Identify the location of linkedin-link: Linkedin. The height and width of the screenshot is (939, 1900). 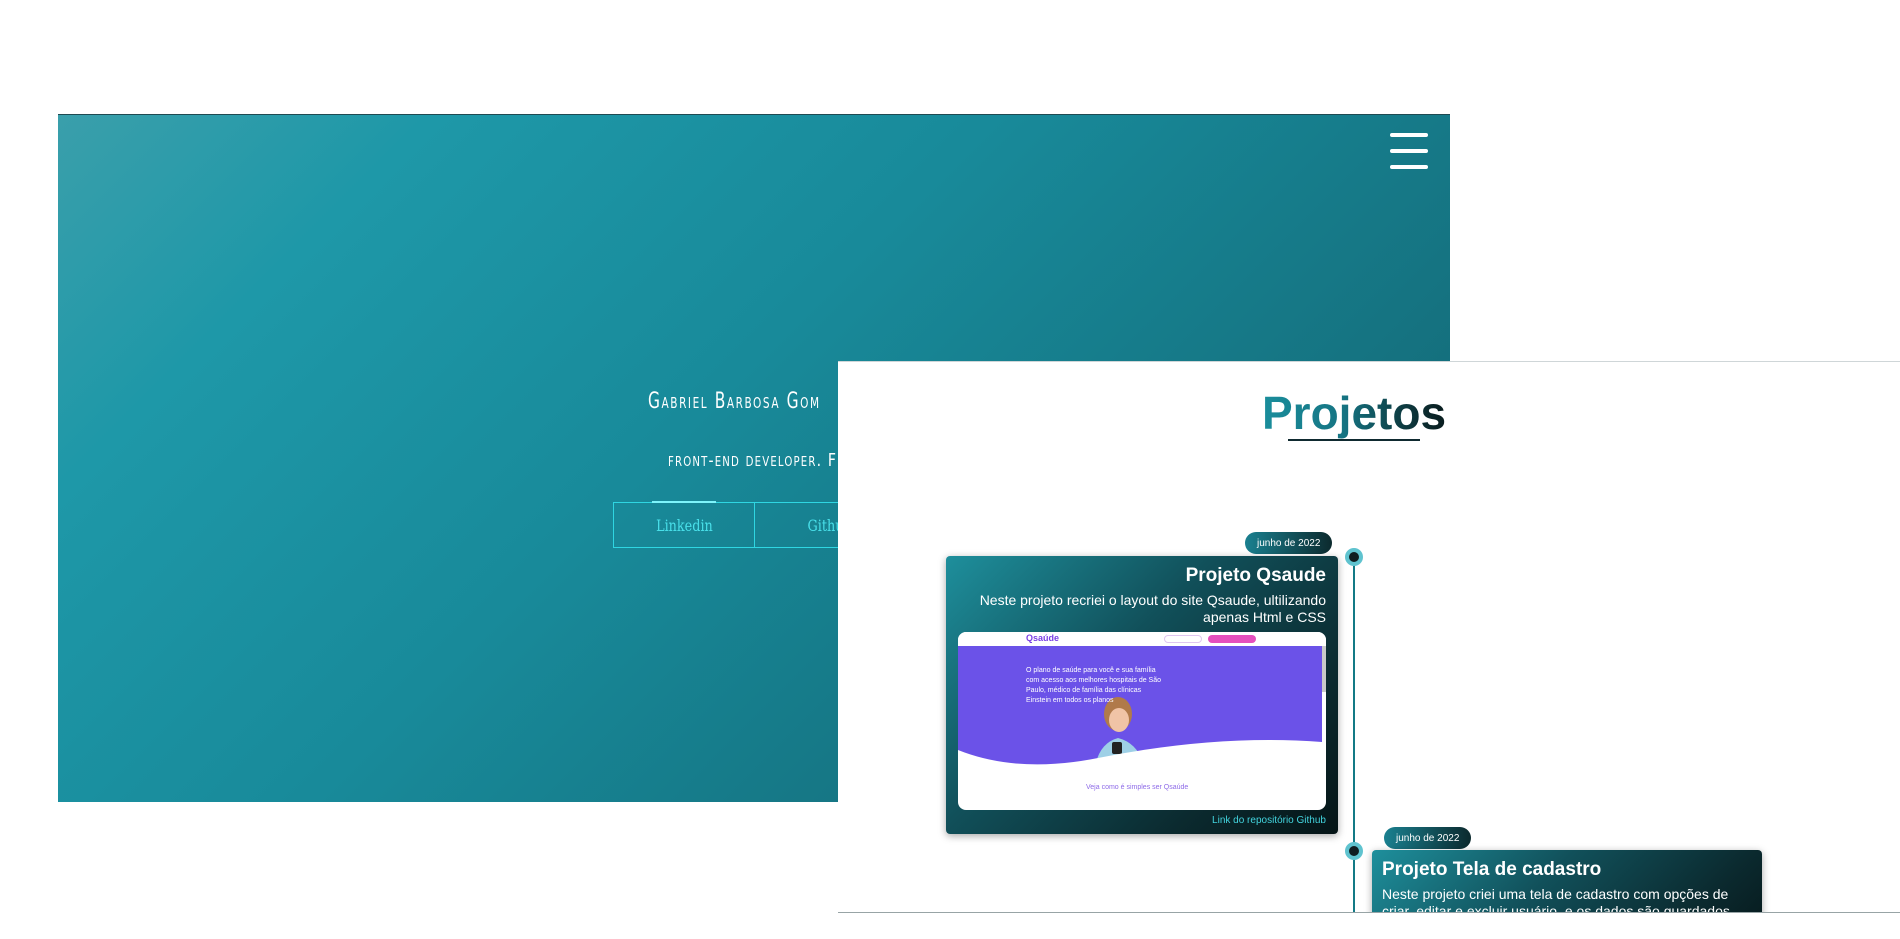
(684, 524).